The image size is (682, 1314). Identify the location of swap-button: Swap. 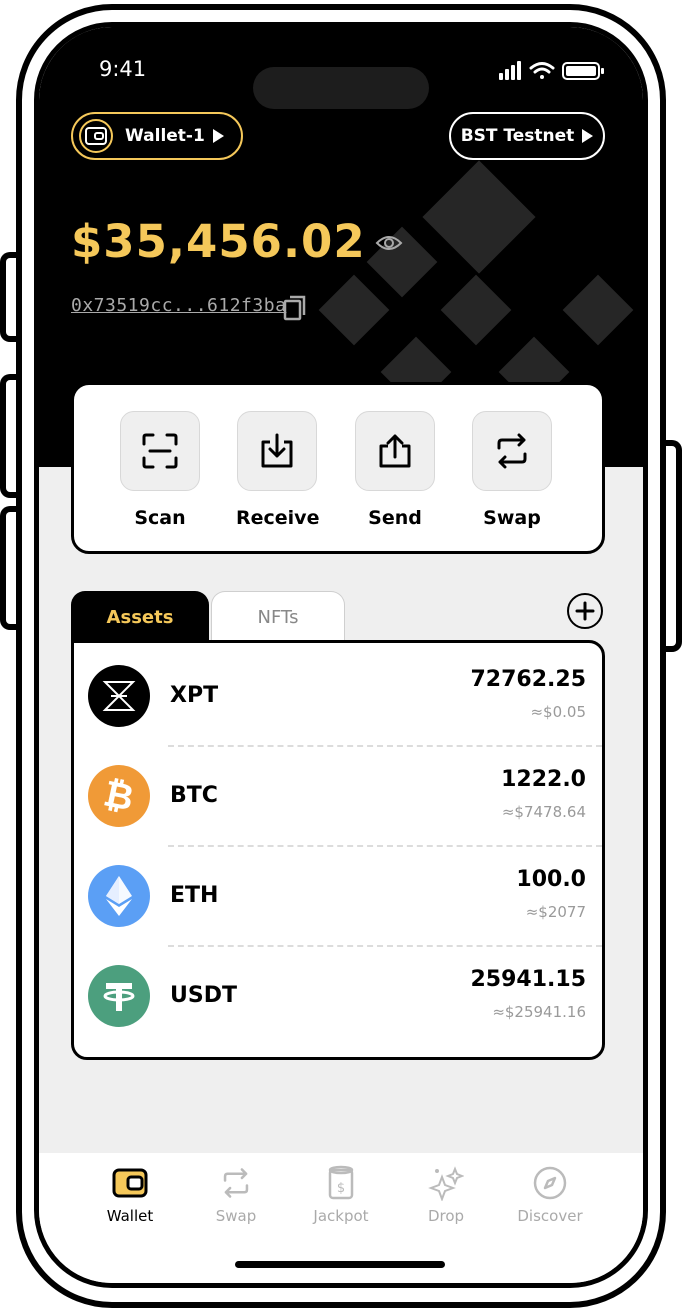
(512, 470).